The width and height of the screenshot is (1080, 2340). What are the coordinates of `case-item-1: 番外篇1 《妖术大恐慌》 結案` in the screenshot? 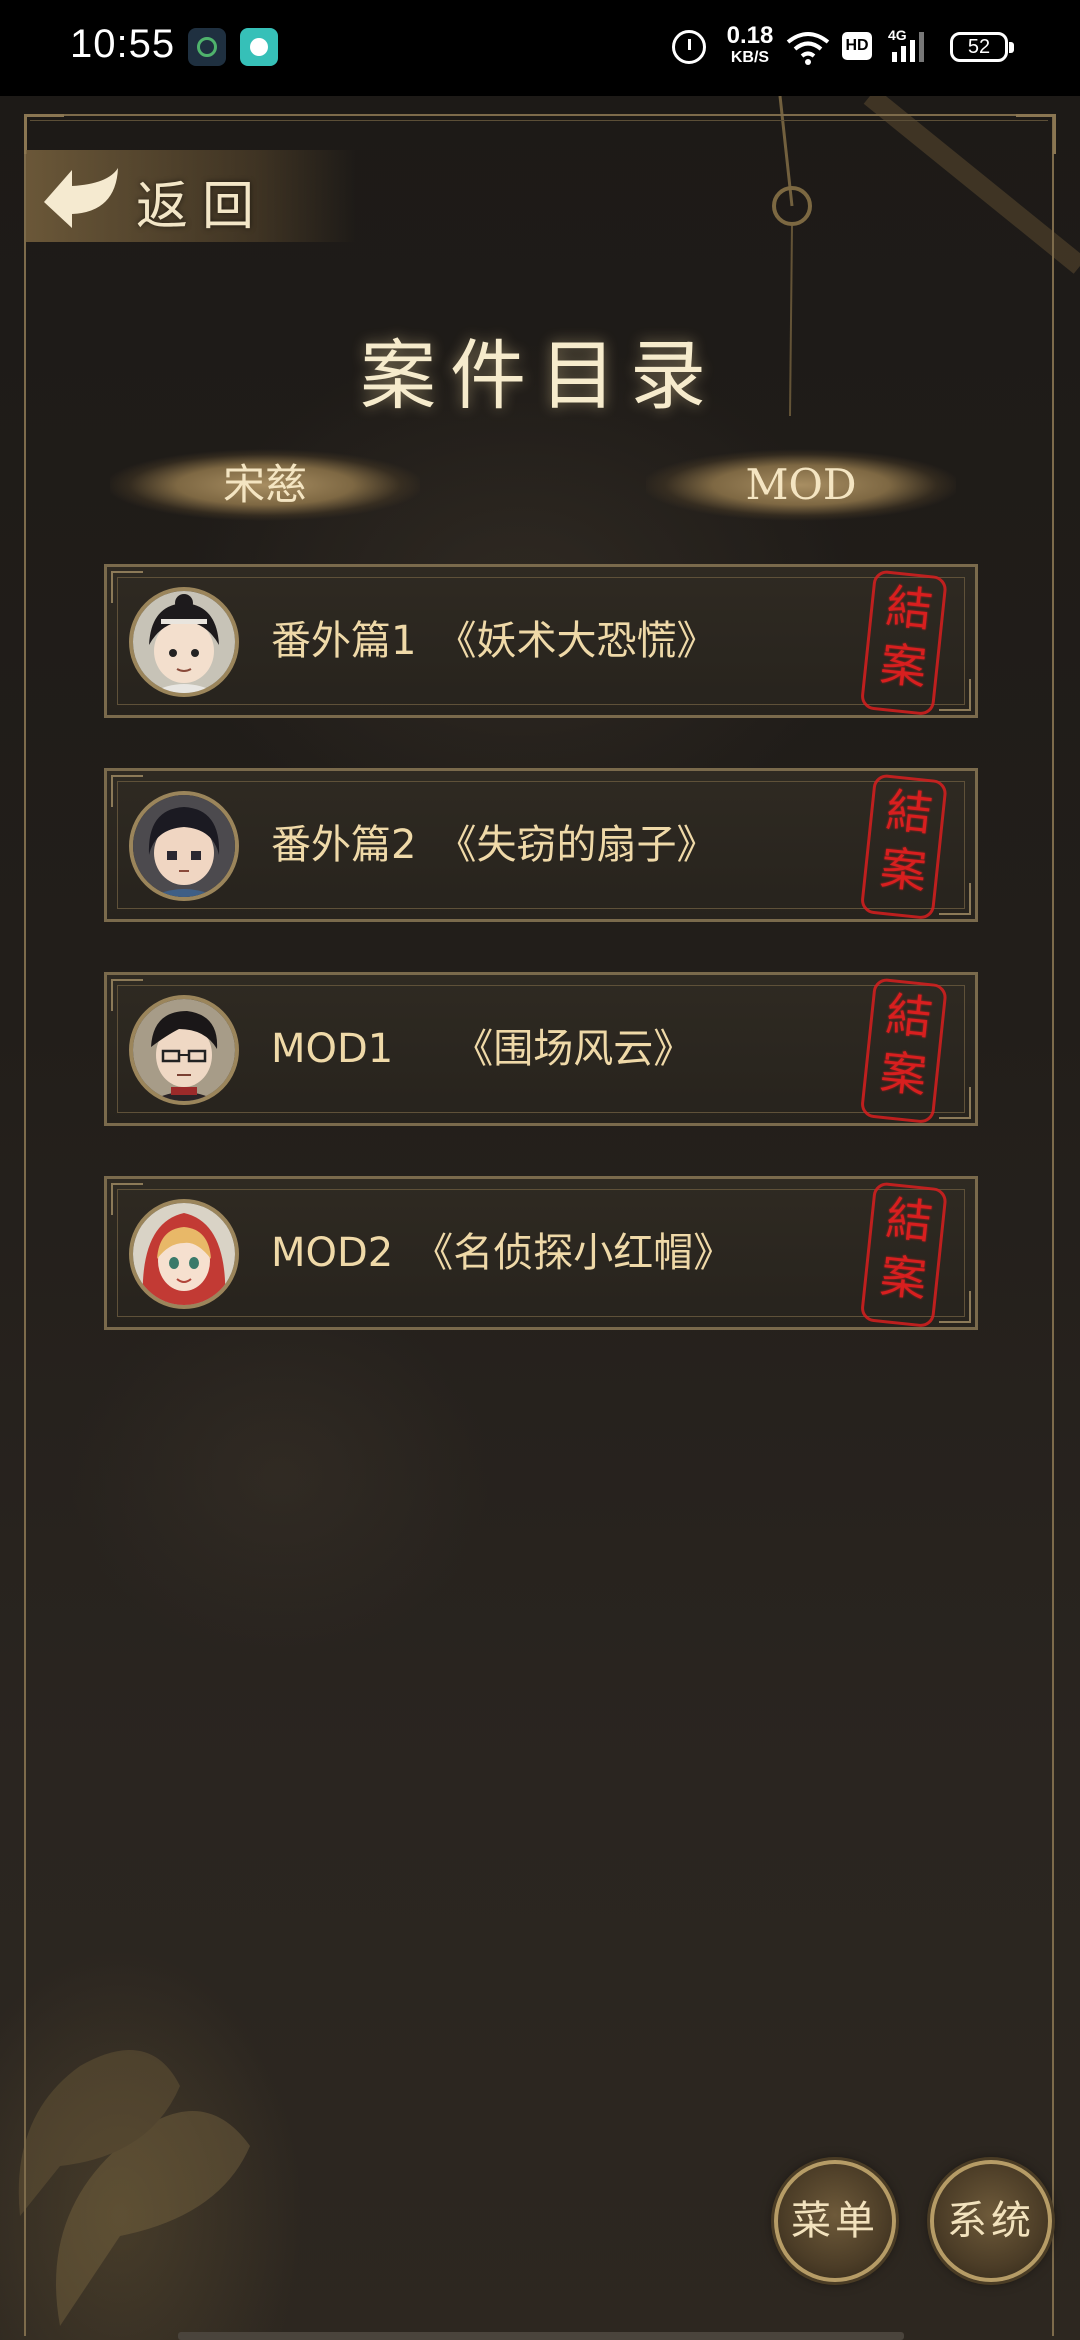 It's located at (541, 641).